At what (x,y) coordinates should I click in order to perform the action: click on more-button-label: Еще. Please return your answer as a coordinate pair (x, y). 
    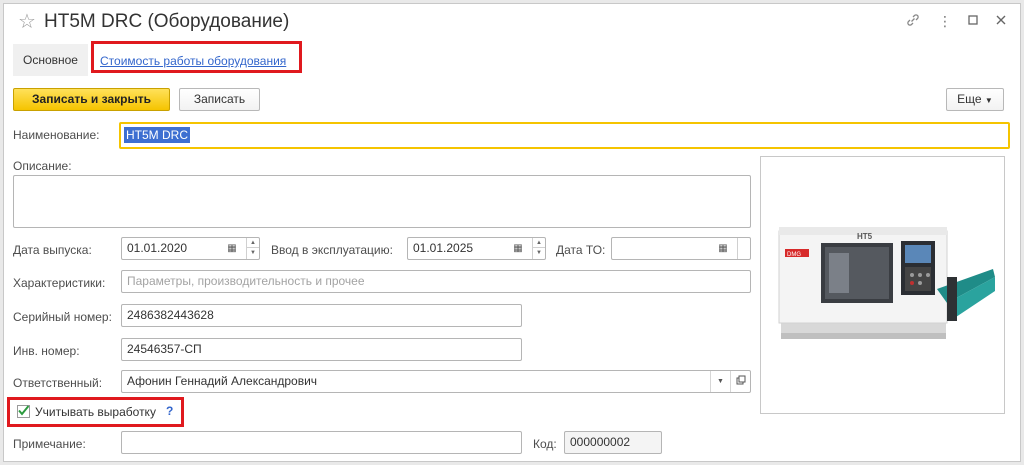
    Looking at the image, I should click on (969, 99).